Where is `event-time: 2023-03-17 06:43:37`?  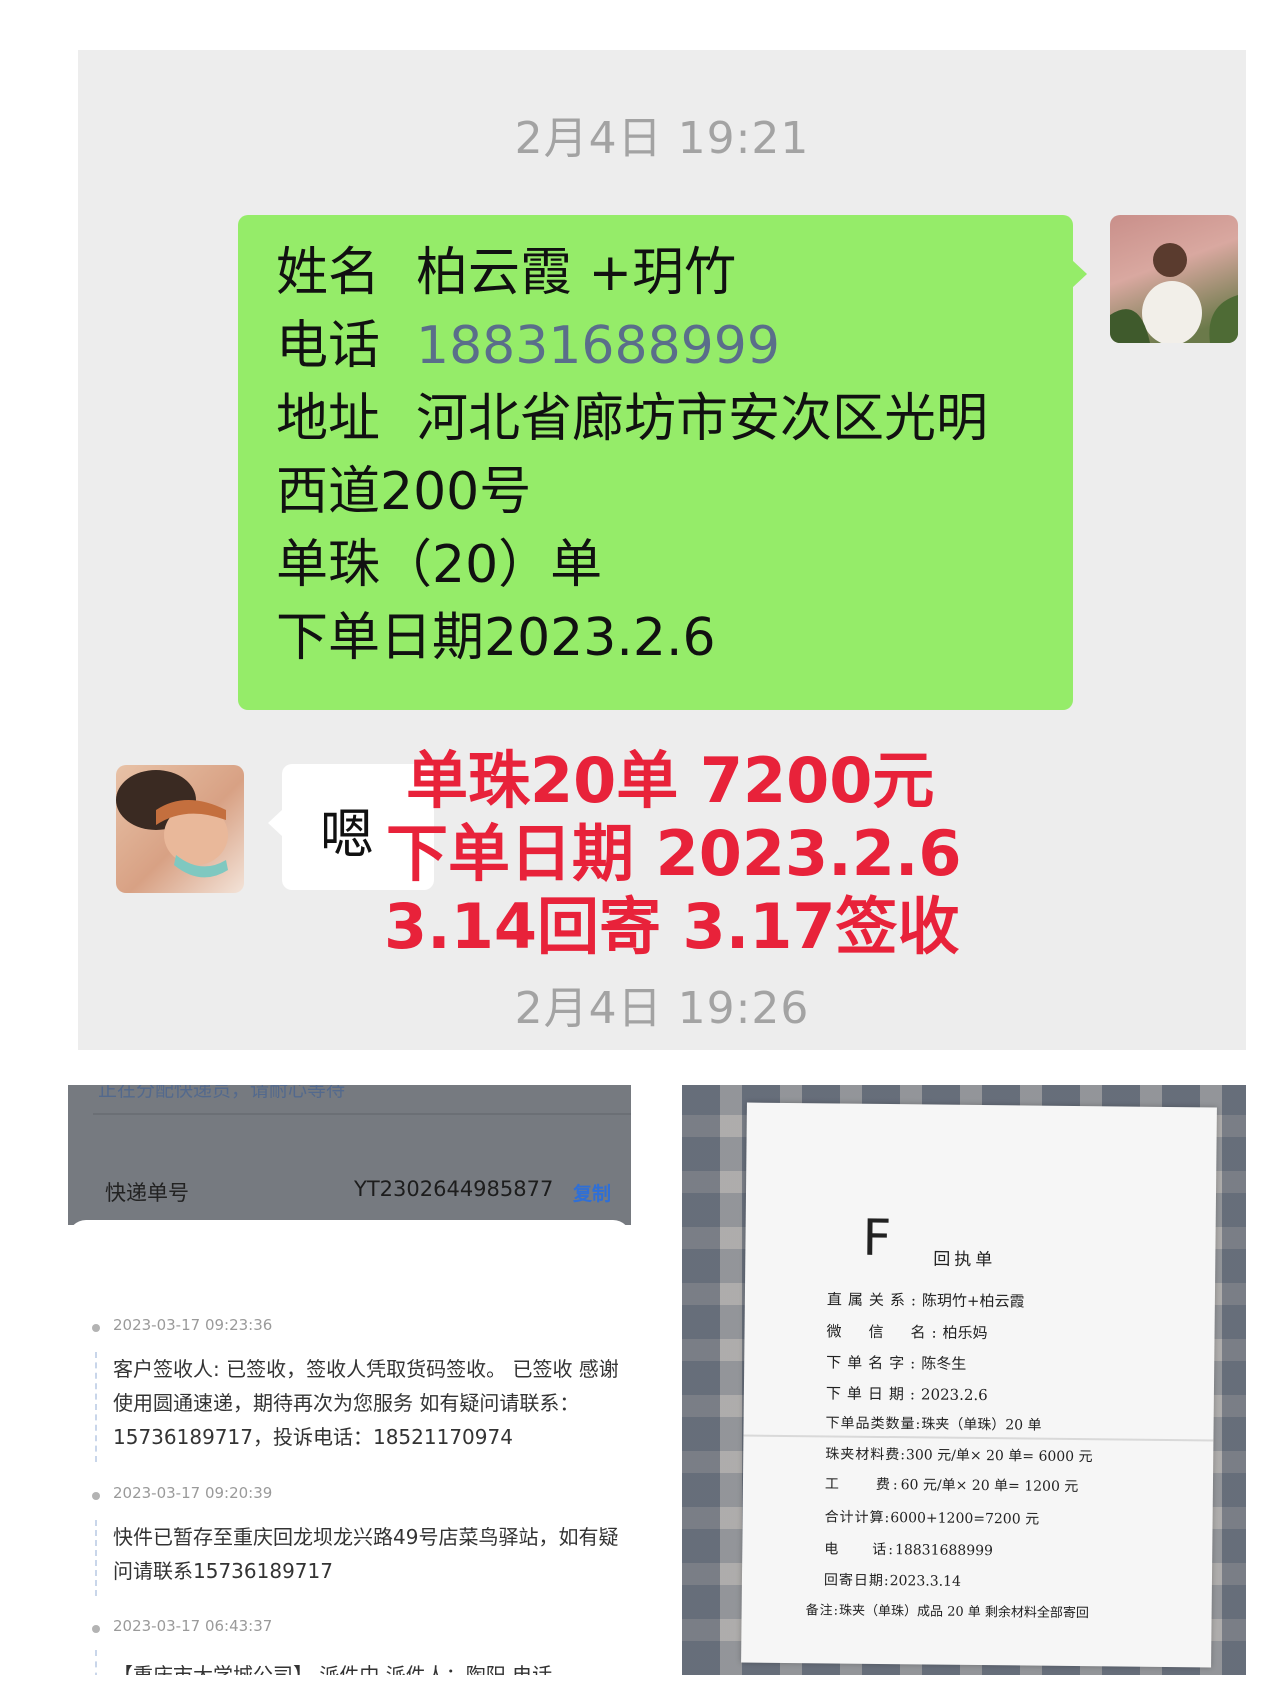 event-time: 2023-03-17 06:43:37 is located at coordinates (193, 1626).